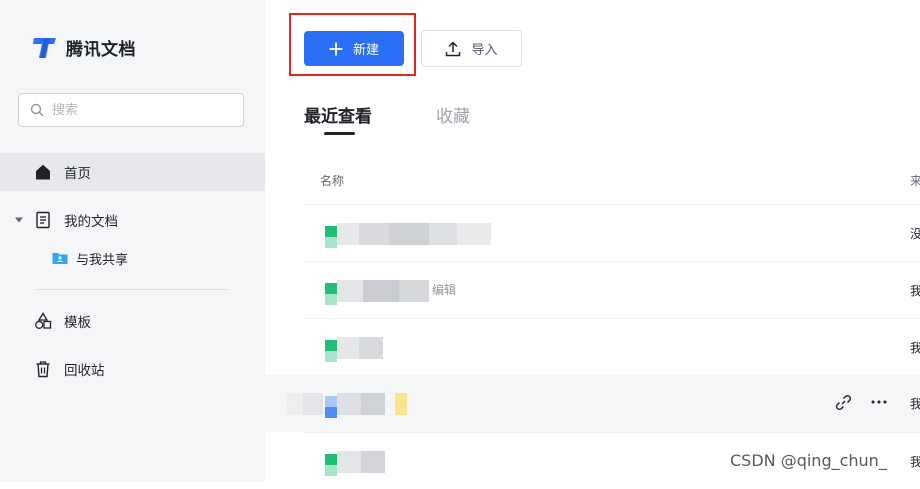 This screenshot has height=489, width=920. Describe the element at coordinates (305, 404) in the screenshot. I see `file-title-redacted-prefix` at that location.